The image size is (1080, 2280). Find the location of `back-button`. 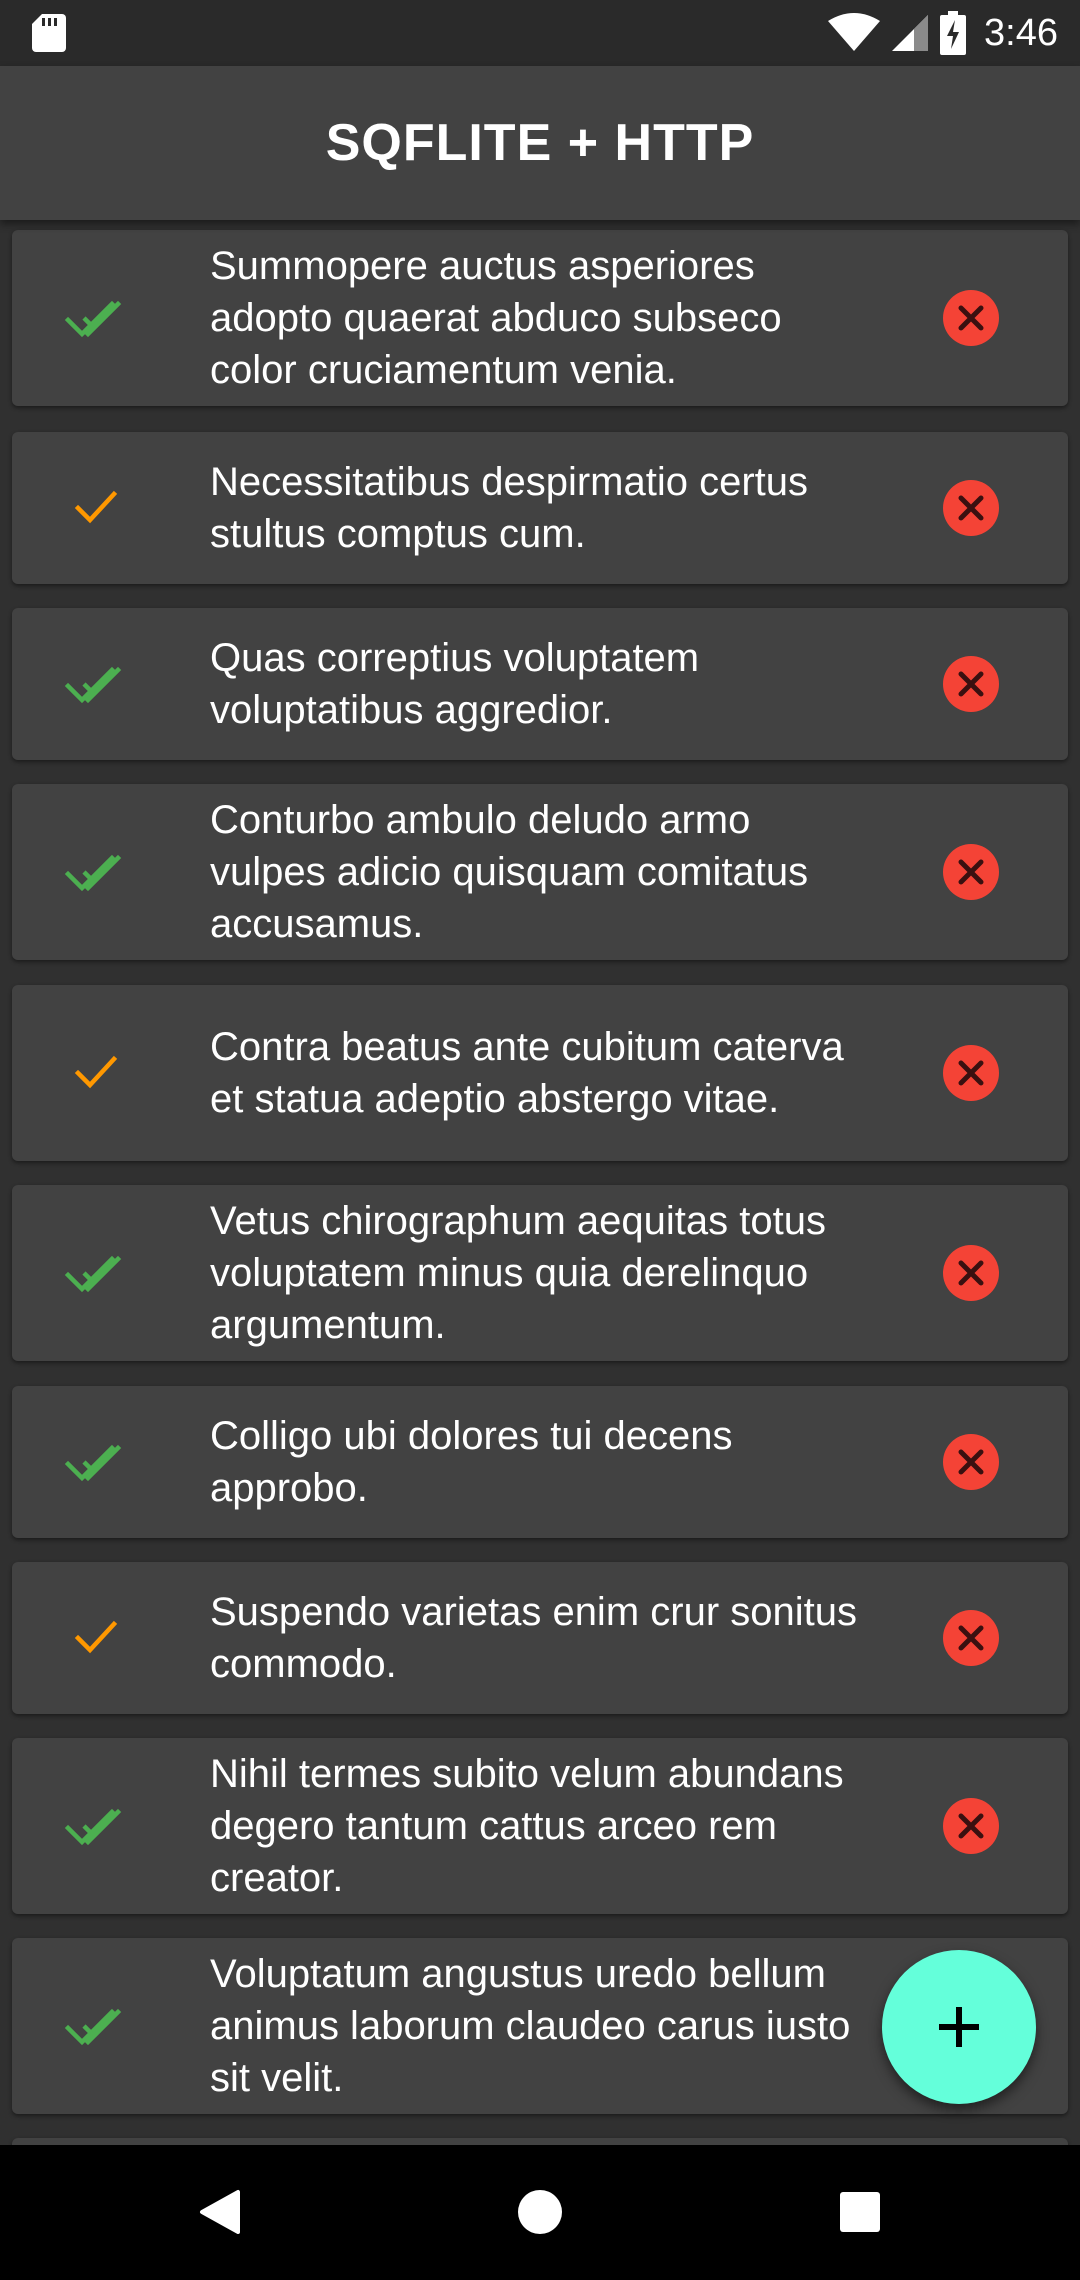

back-button is located at coordinates (220, 2212).